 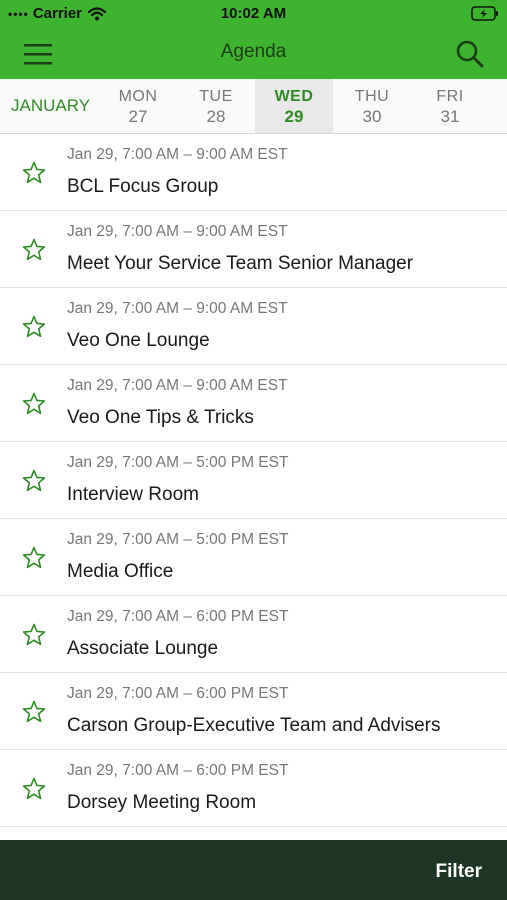 I want to click on day-tab-mon: MON 27, so click(x=138, y=106).